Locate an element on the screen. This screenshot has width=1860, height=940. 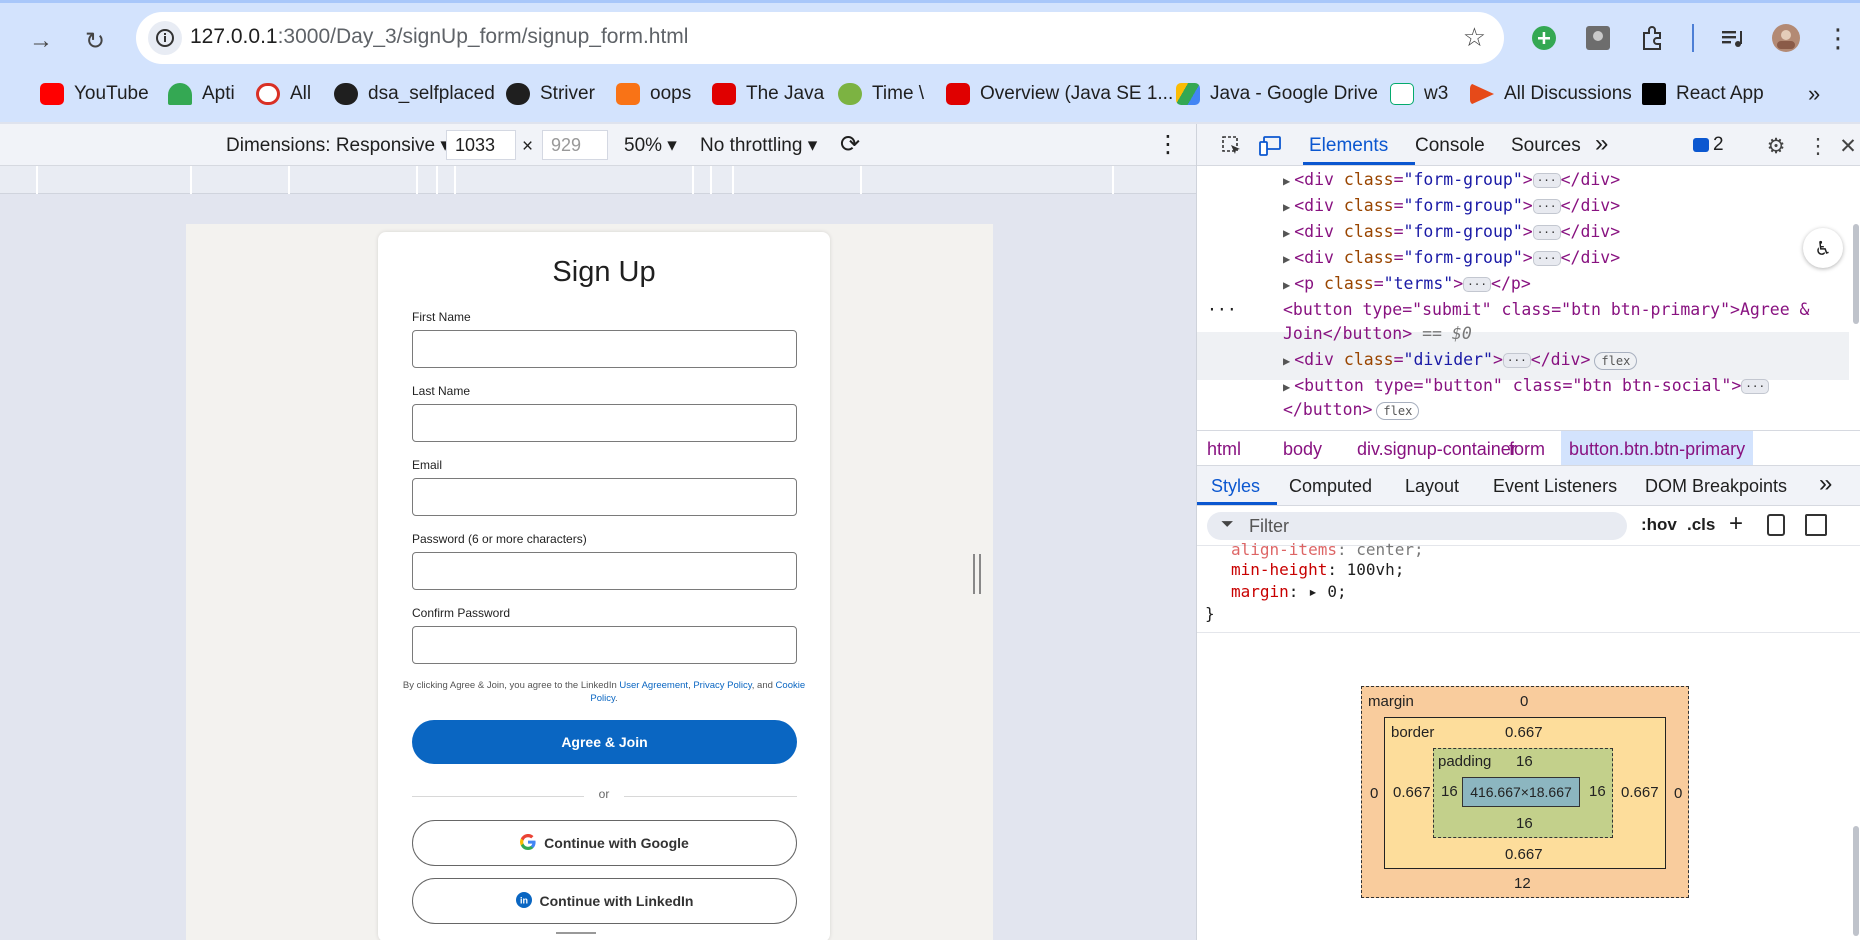
device-toggle-icon is located at coordinates (1270, 146).